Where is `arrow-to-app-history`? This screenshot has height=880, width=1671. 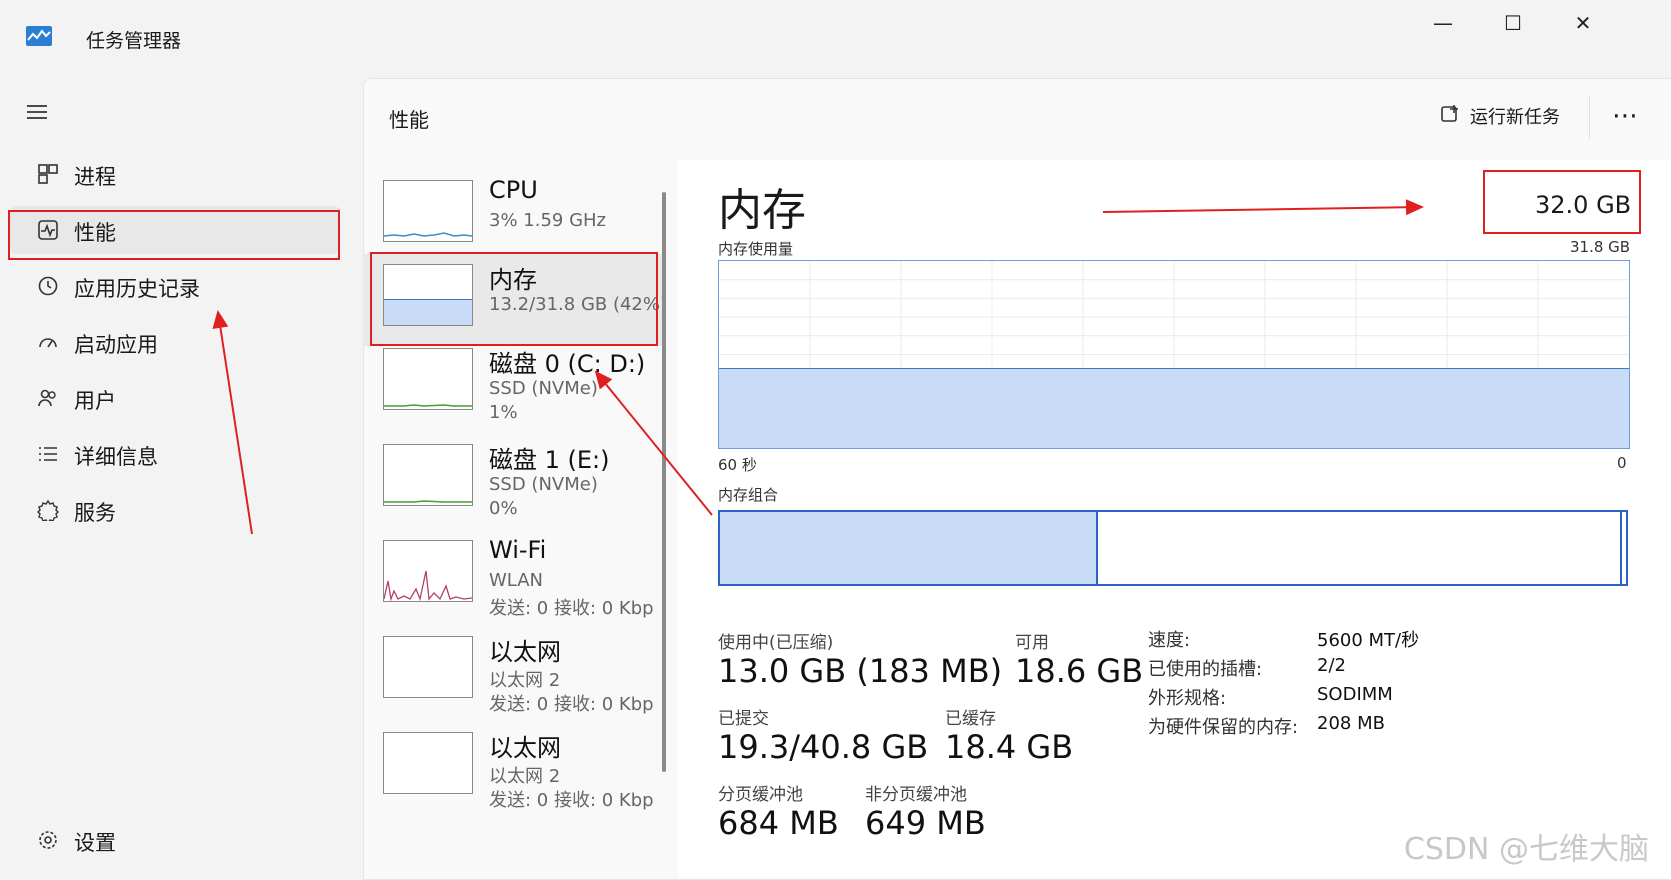 arrow-to-app-history is located at coordinates (232, 422).